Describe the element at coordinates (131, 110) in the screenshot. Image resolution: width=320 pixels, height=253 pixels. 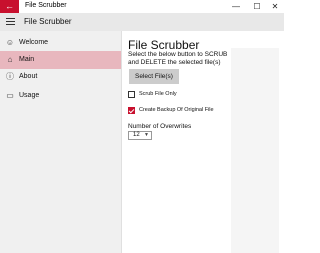
I see `create-backup-checkbox` at that location.